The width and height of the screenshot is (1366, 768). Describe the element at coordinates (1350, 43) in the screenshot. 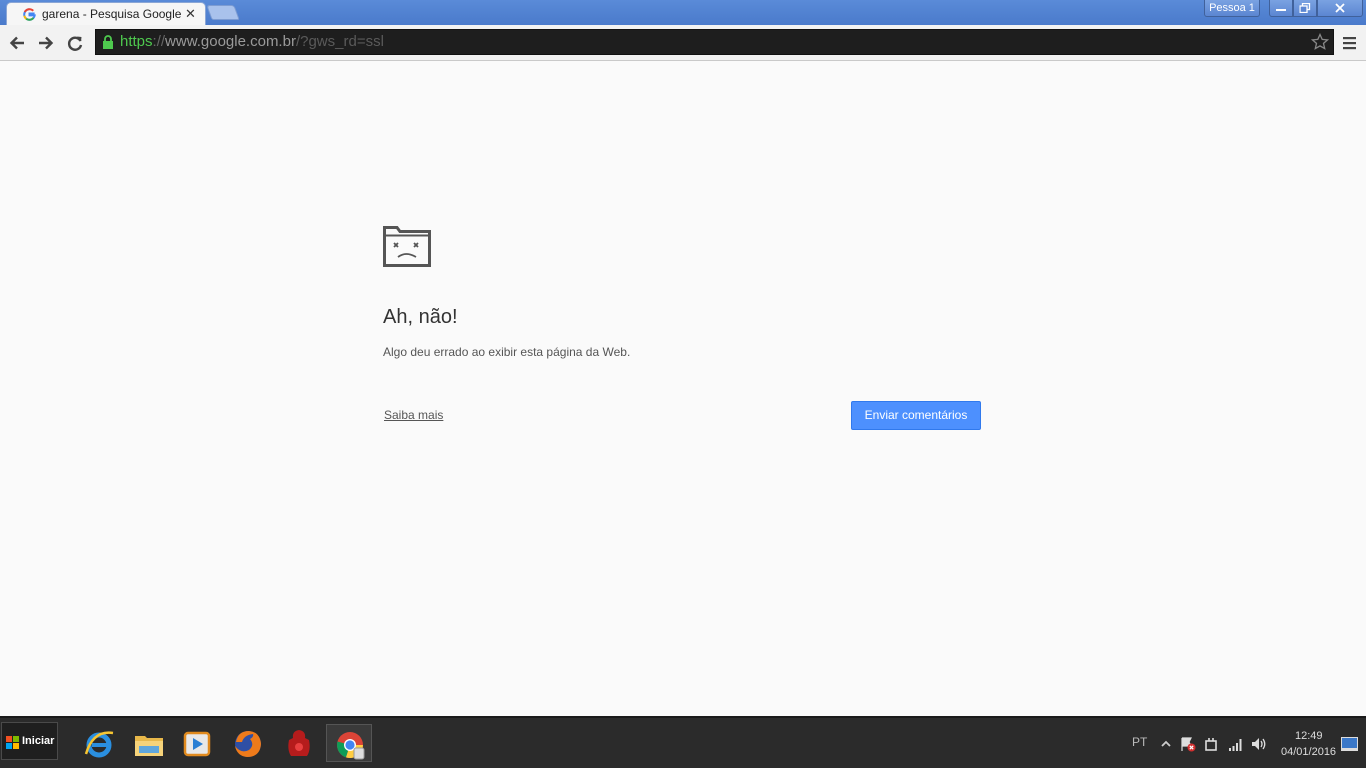

I see `hamburger-menu-icon` at that location.